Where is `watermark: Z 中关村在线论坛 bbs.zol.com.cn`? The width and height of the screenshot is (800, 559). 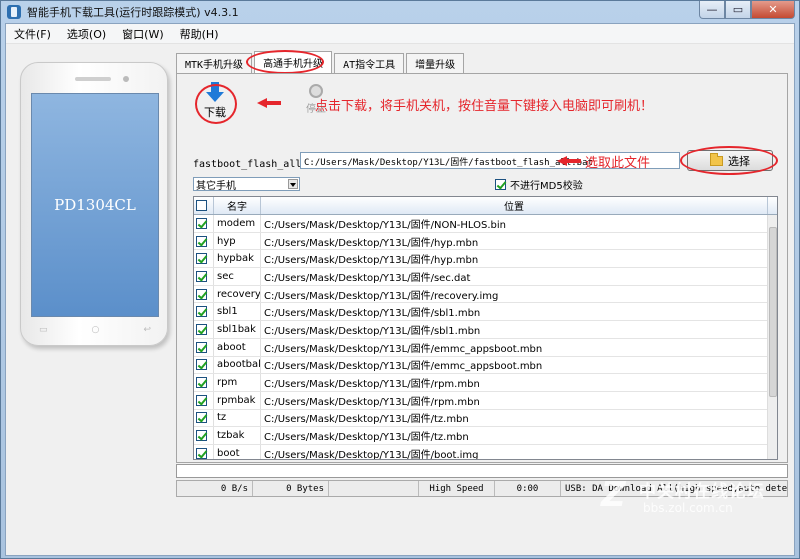 watermark: Z 中关村在线论坛 bbs.zol.com.cn is located at coordinates (696, 501).